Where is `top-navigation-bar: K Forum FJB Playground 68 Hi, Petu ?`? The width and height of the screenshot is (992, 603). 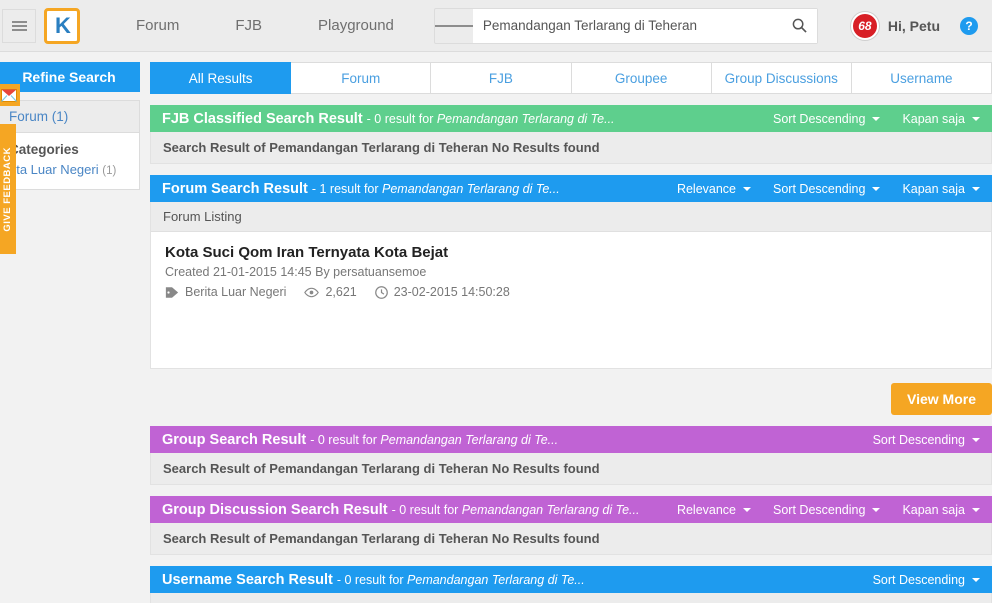 top-navigation-bar: K Forum FJB Playground 68 Hi, Petu ? is located at coordinates (496, 26).